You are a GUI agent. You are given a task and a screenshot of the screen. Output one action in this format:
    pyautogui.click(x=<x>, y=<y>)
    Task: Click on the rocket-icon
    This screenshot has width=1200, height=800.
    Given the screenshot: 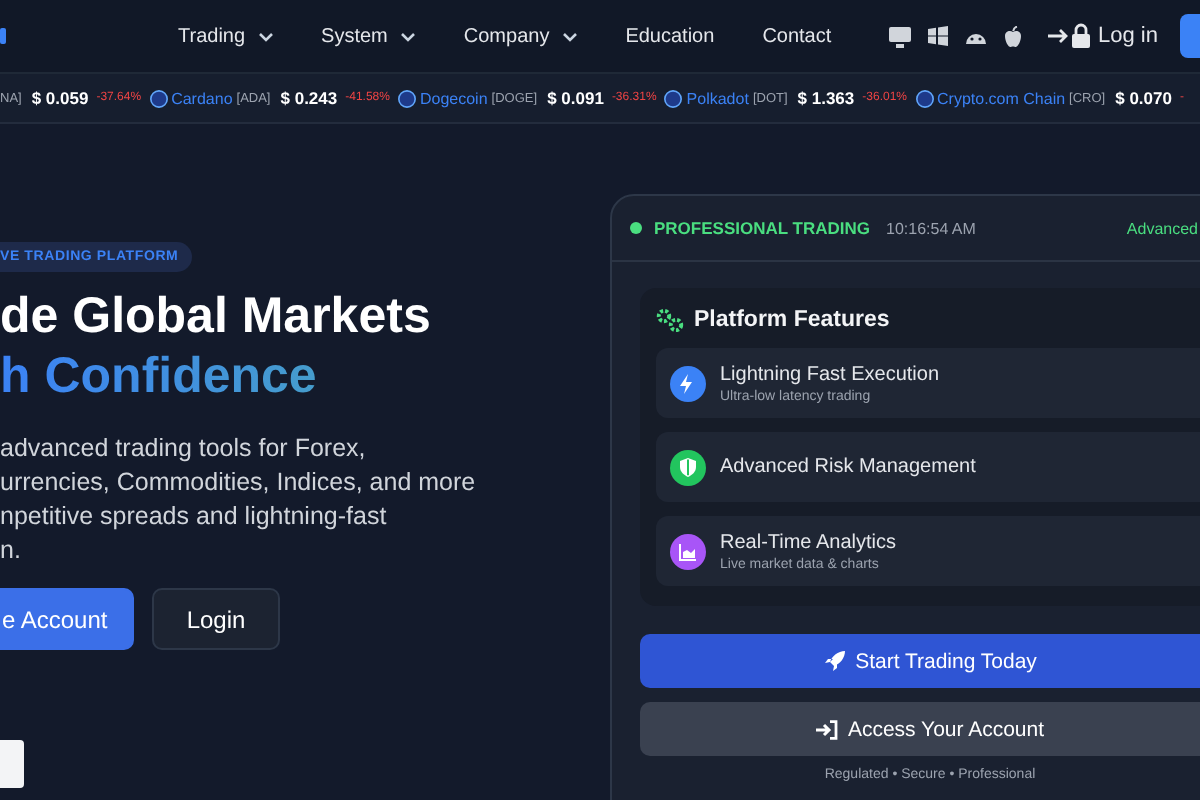 What is the action you would take?
    pyautogui.click(x=834, y=661)
    